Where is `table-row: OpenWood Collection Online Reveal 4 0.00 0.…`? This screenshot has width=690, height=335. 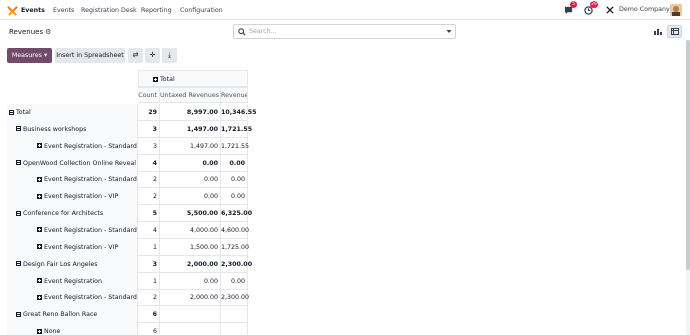
table-row: OpenWood Collection Online Reveal 4 0.00 0.… is located at coordinates (127, 163).